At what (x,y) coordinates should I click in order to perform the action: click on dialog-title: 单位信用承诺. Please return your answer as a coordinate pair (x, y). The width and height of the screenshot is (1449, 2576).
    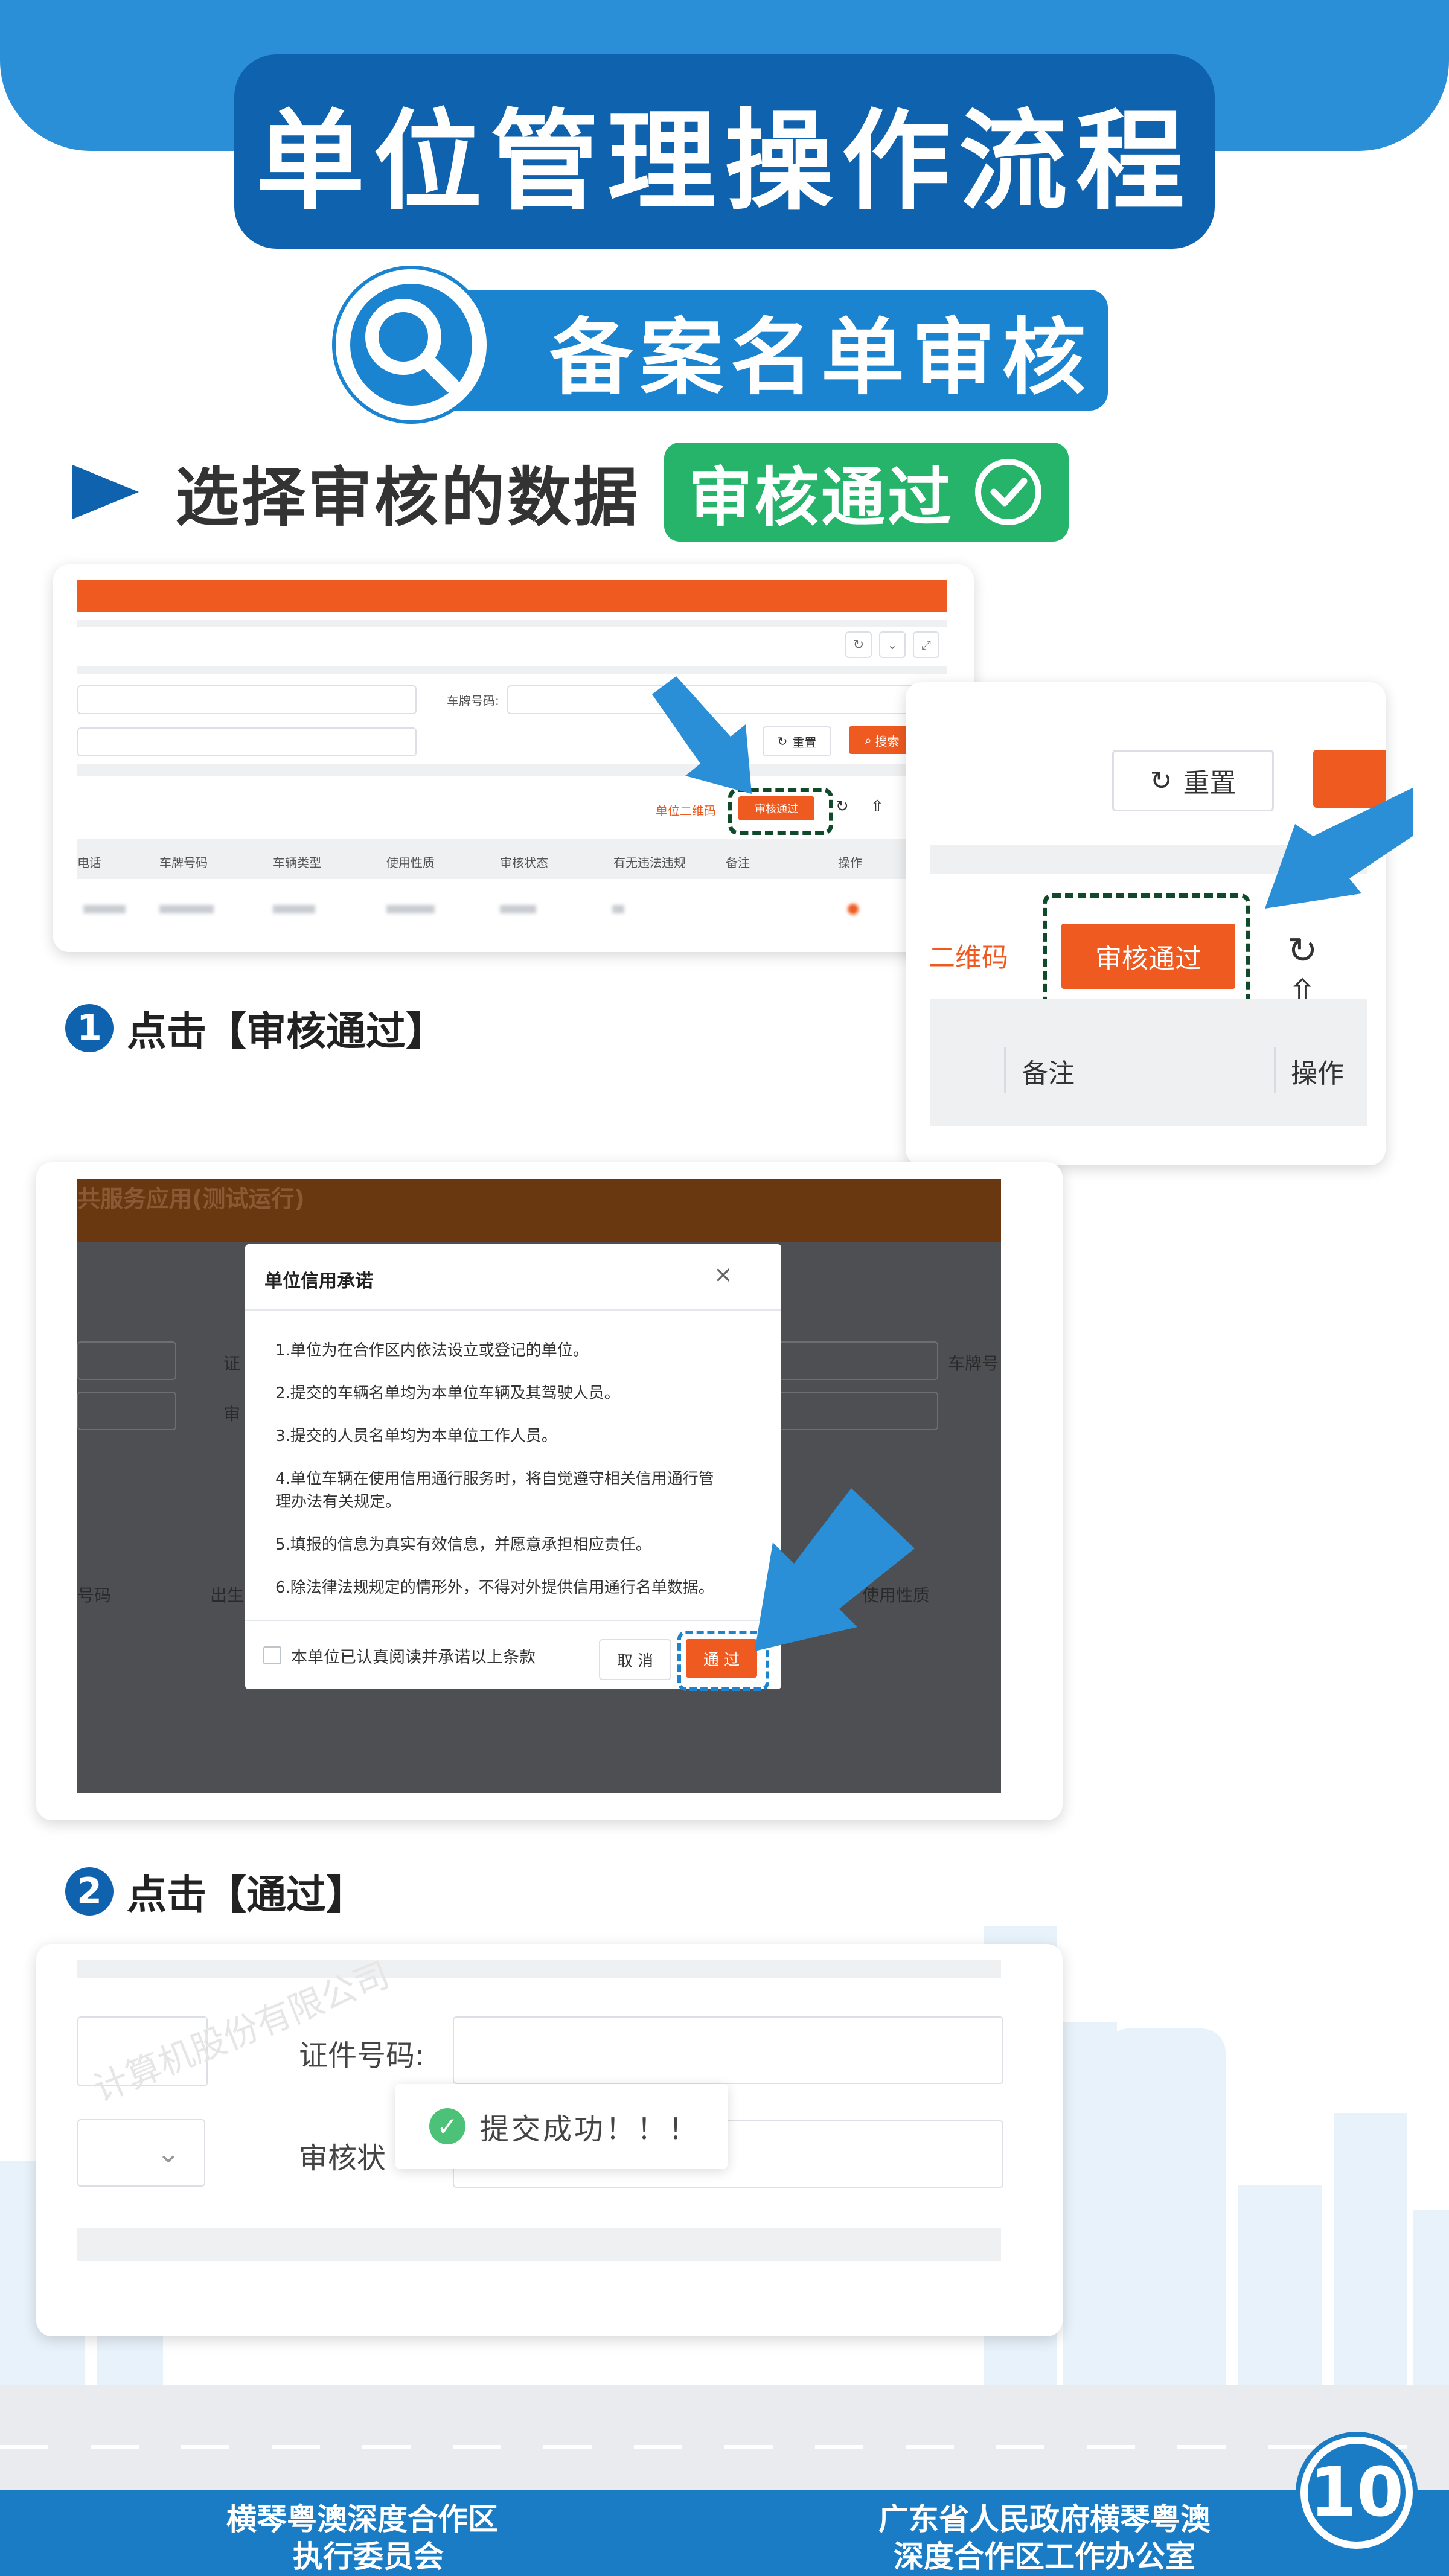
    Looking at the image, I should click on (318, 1282).